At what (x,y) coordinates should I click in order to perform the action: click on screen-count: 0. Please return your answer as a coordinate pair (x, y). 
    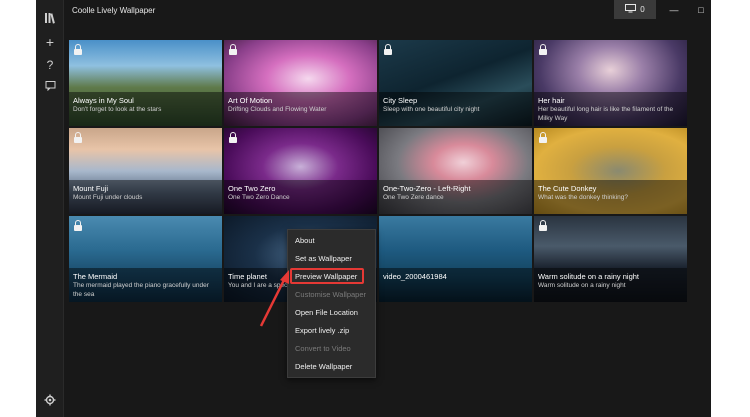
    Looking at the image, I should click on (642, 9).